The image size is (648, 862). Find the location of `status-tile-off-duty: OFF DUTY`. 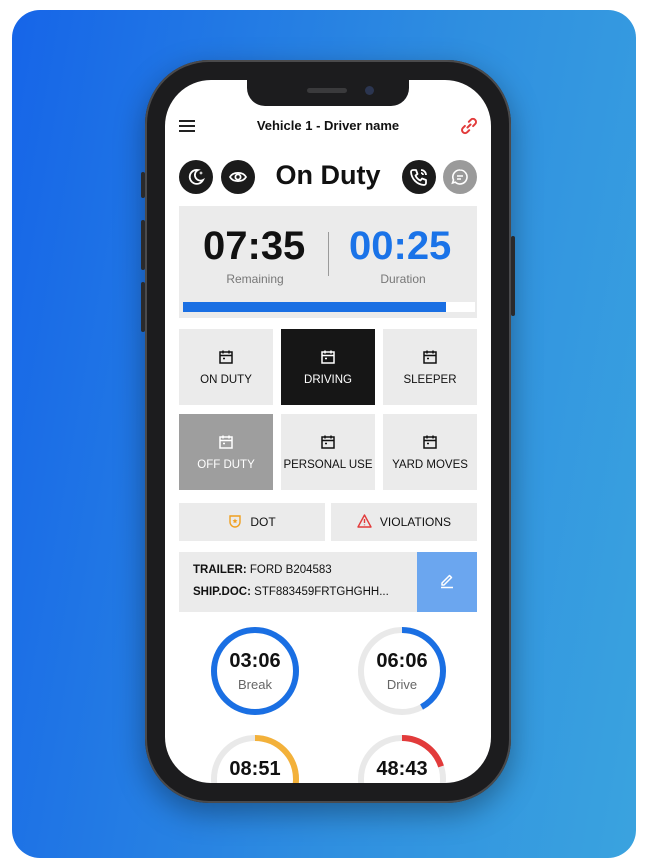

status-tile-off-duty: OFF DUTY is located at coordinates (226, 452).